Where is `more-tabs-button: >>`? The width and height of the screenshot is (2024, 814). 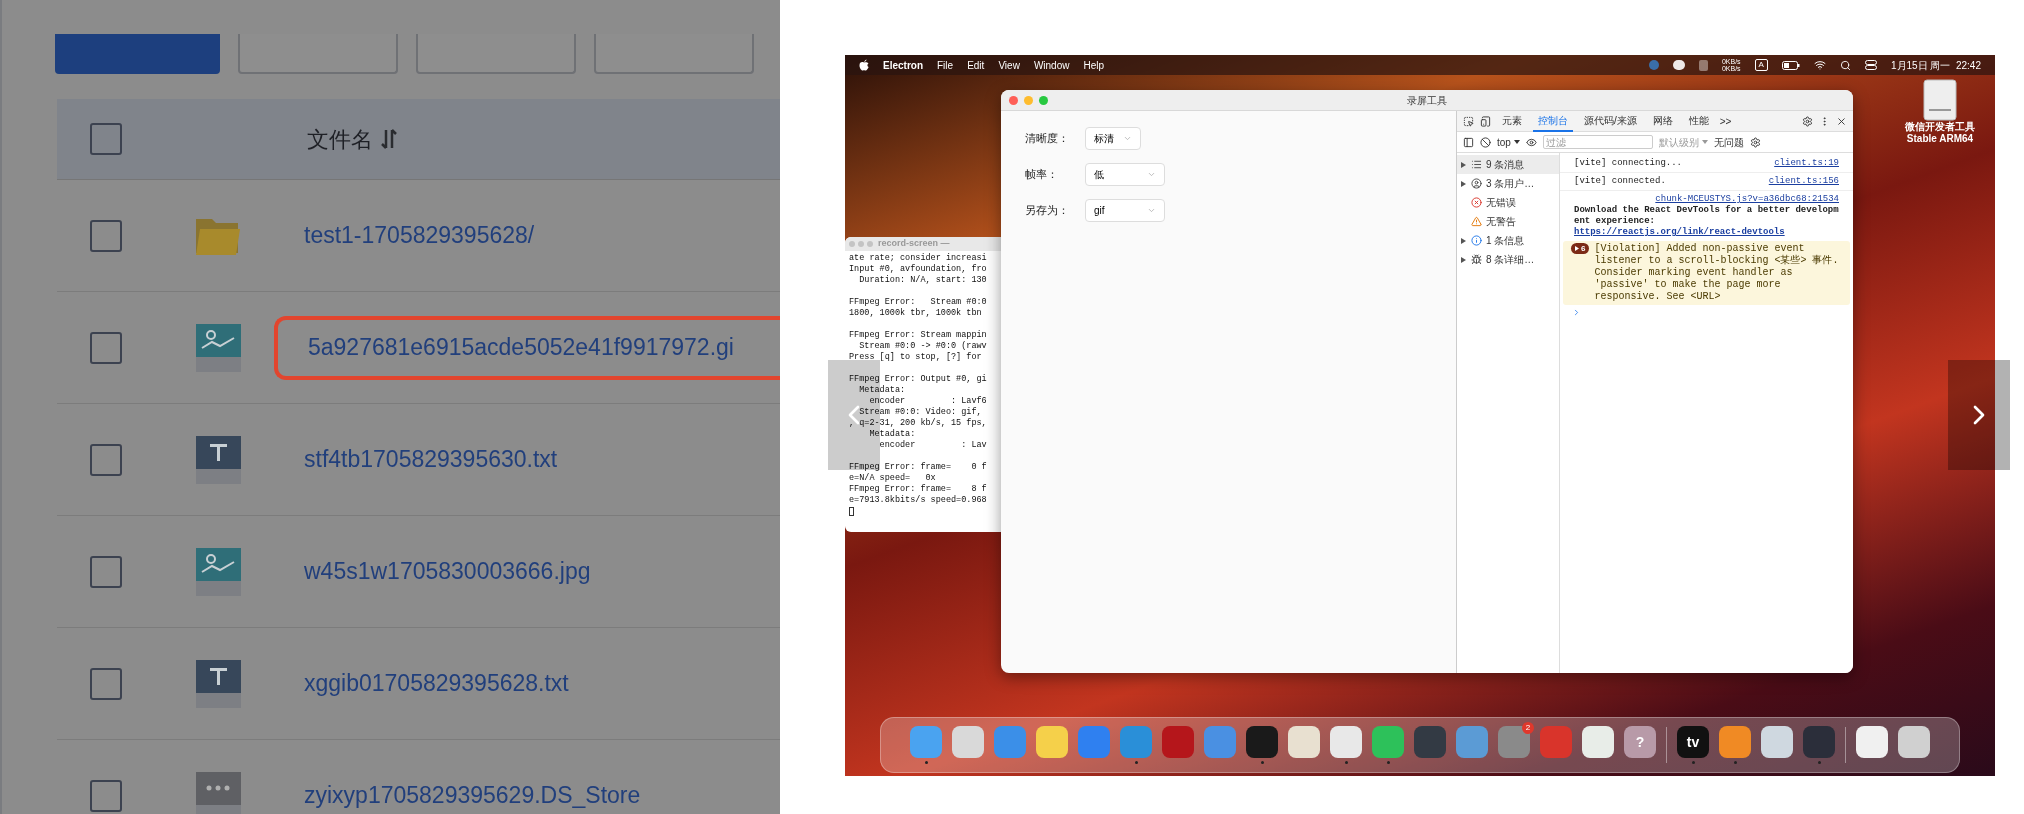
more-tabs-button: >> is located at coordinates (1725, 121).